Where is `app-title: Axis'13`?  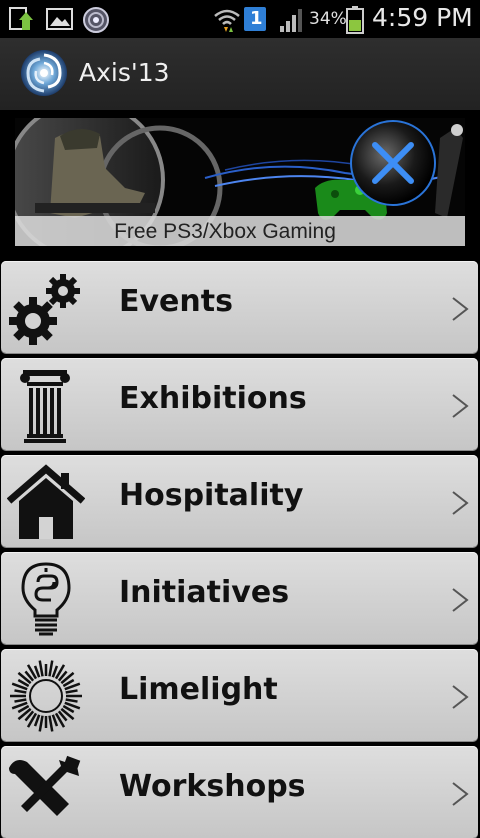 app-title: Axis'13 is located at coordinates (124, 72).